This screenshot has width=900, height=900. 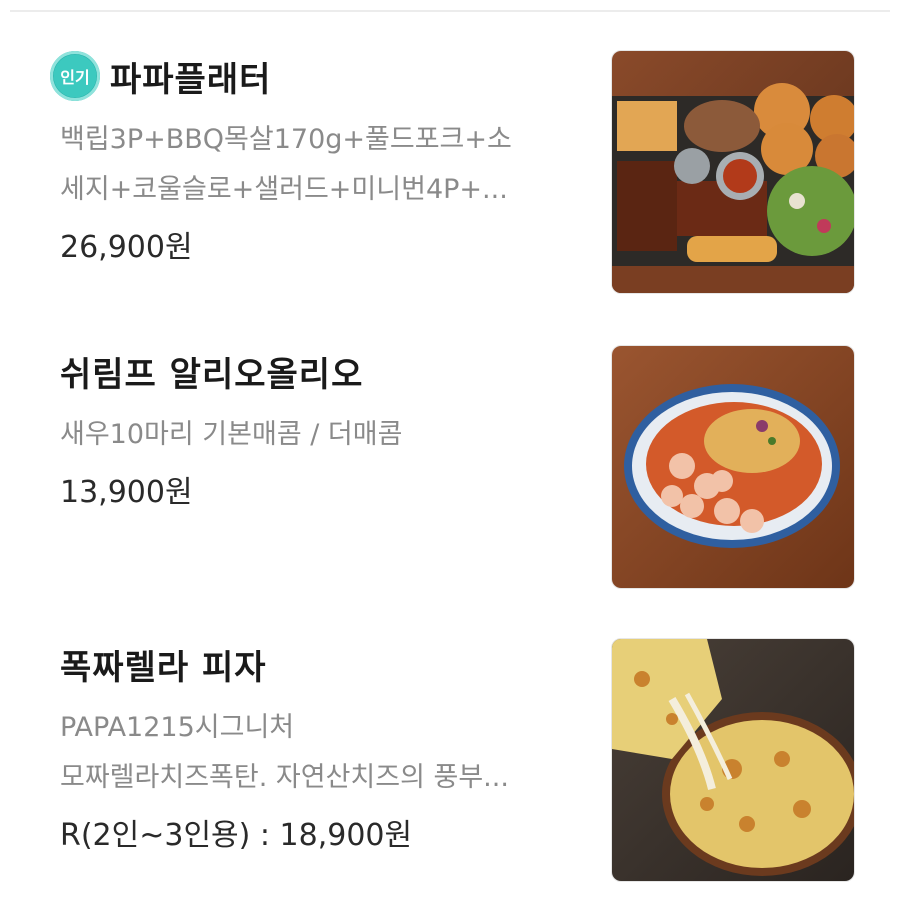 I want to click on popular-badge: 인기, so click(x=75, y=76).